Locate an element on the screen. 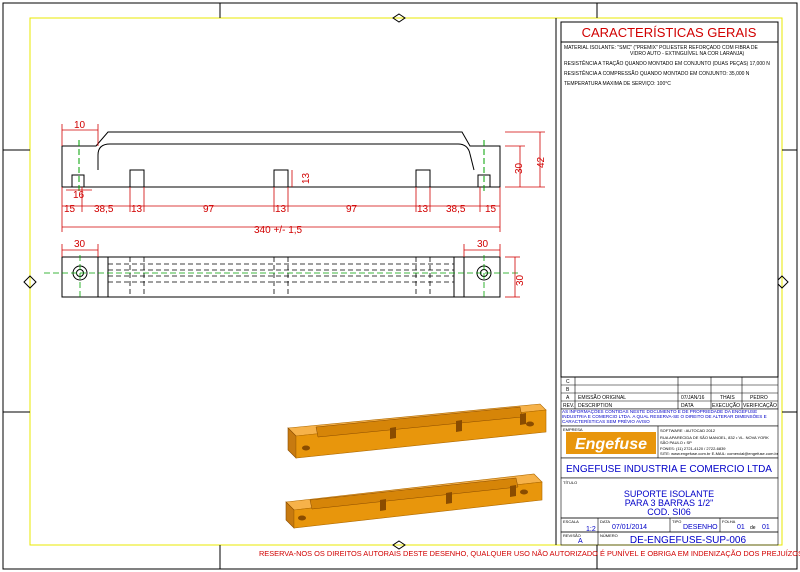 The width and height of the screenshot is (800, 572). dim-row-97-a: 97 is located at coordinates (209, 209).